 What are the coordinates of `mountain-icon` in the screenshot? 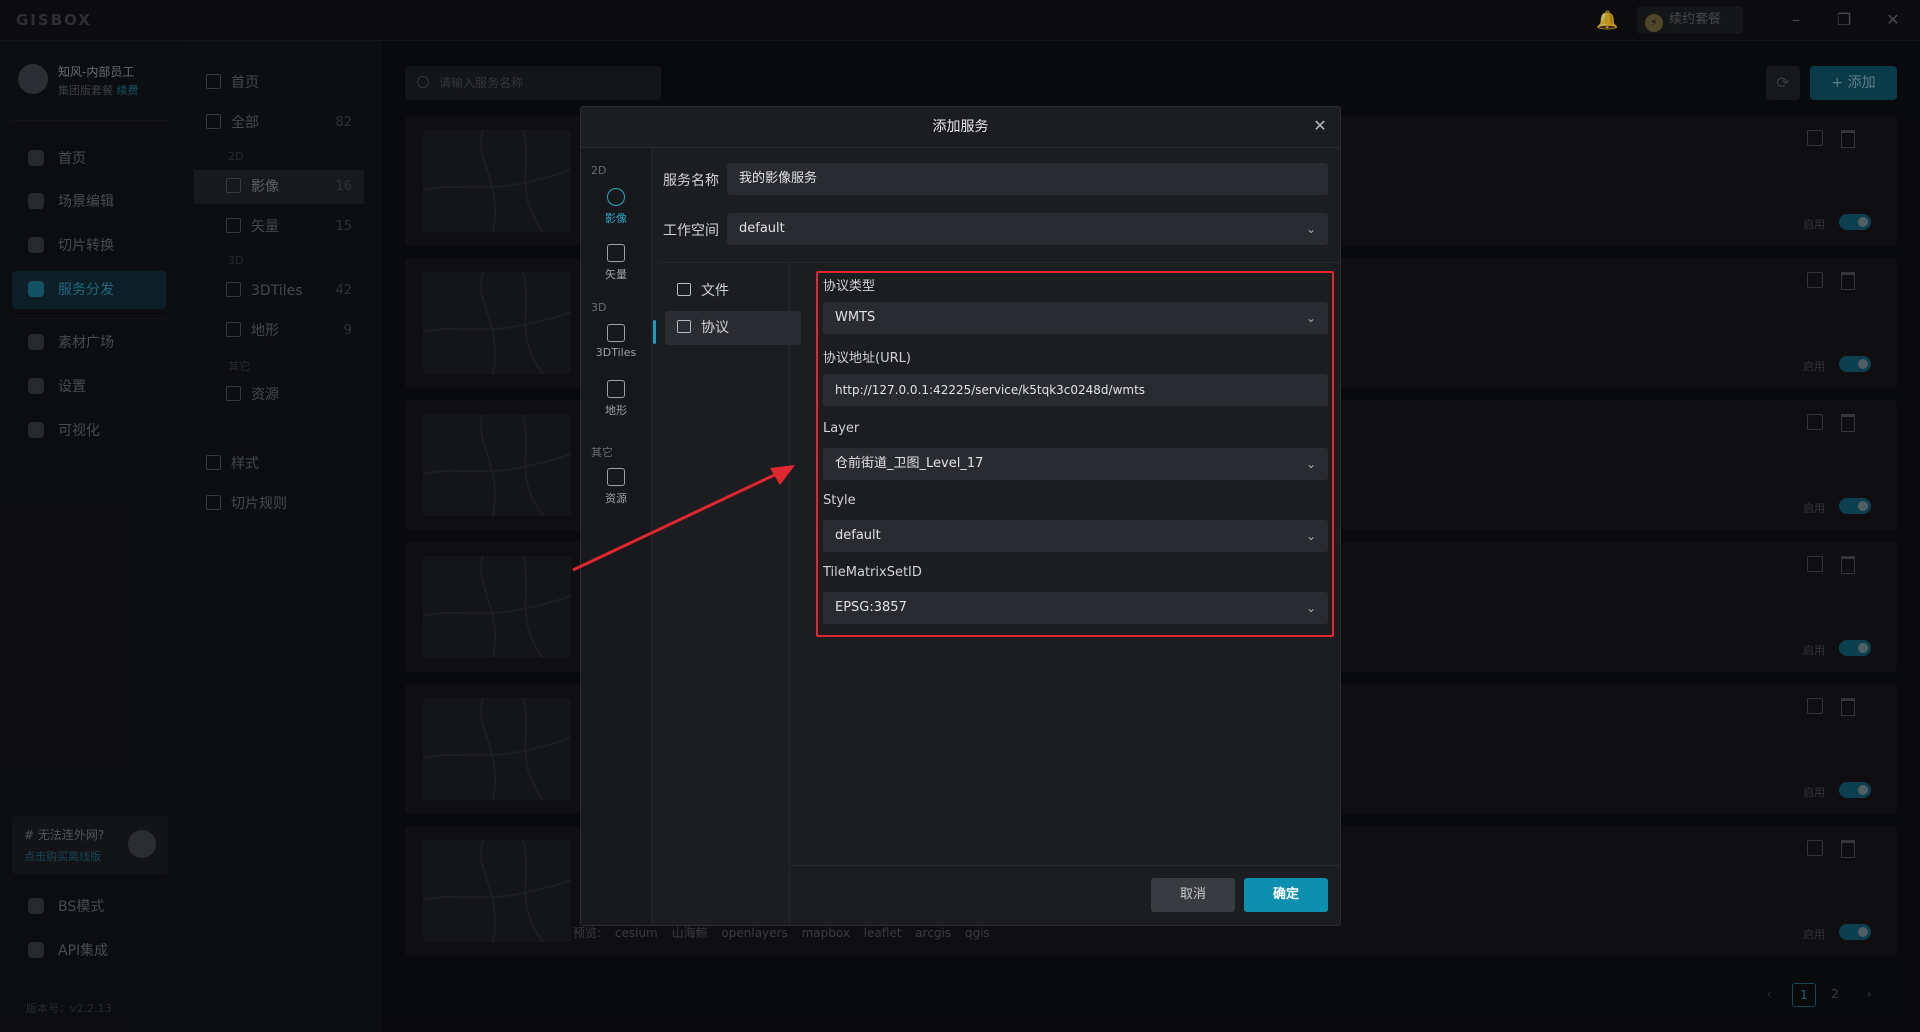 It's located at (616, 389).